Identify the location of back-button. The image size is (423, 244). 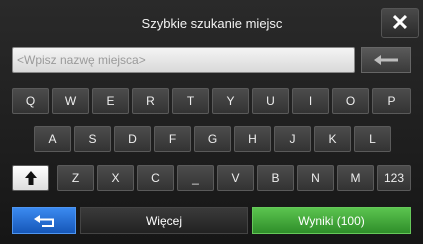
(44, 220).